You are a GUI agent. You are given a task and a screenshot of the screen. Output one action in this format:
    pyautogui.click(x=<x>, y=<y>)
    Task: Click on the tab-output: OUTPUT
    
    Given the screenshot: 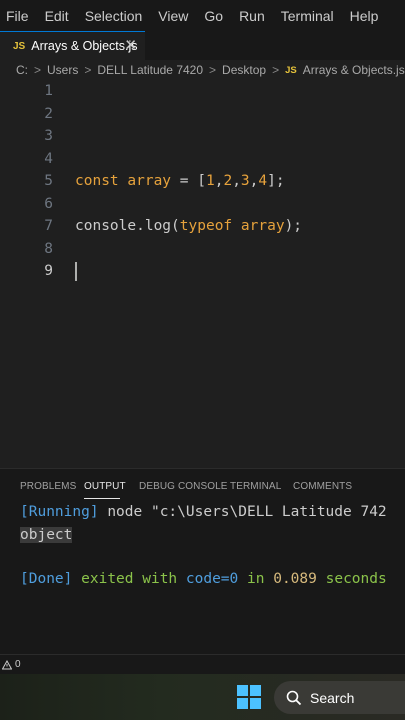 What is the action you would take?
    pyautogui.click(x=105, y=486)
    